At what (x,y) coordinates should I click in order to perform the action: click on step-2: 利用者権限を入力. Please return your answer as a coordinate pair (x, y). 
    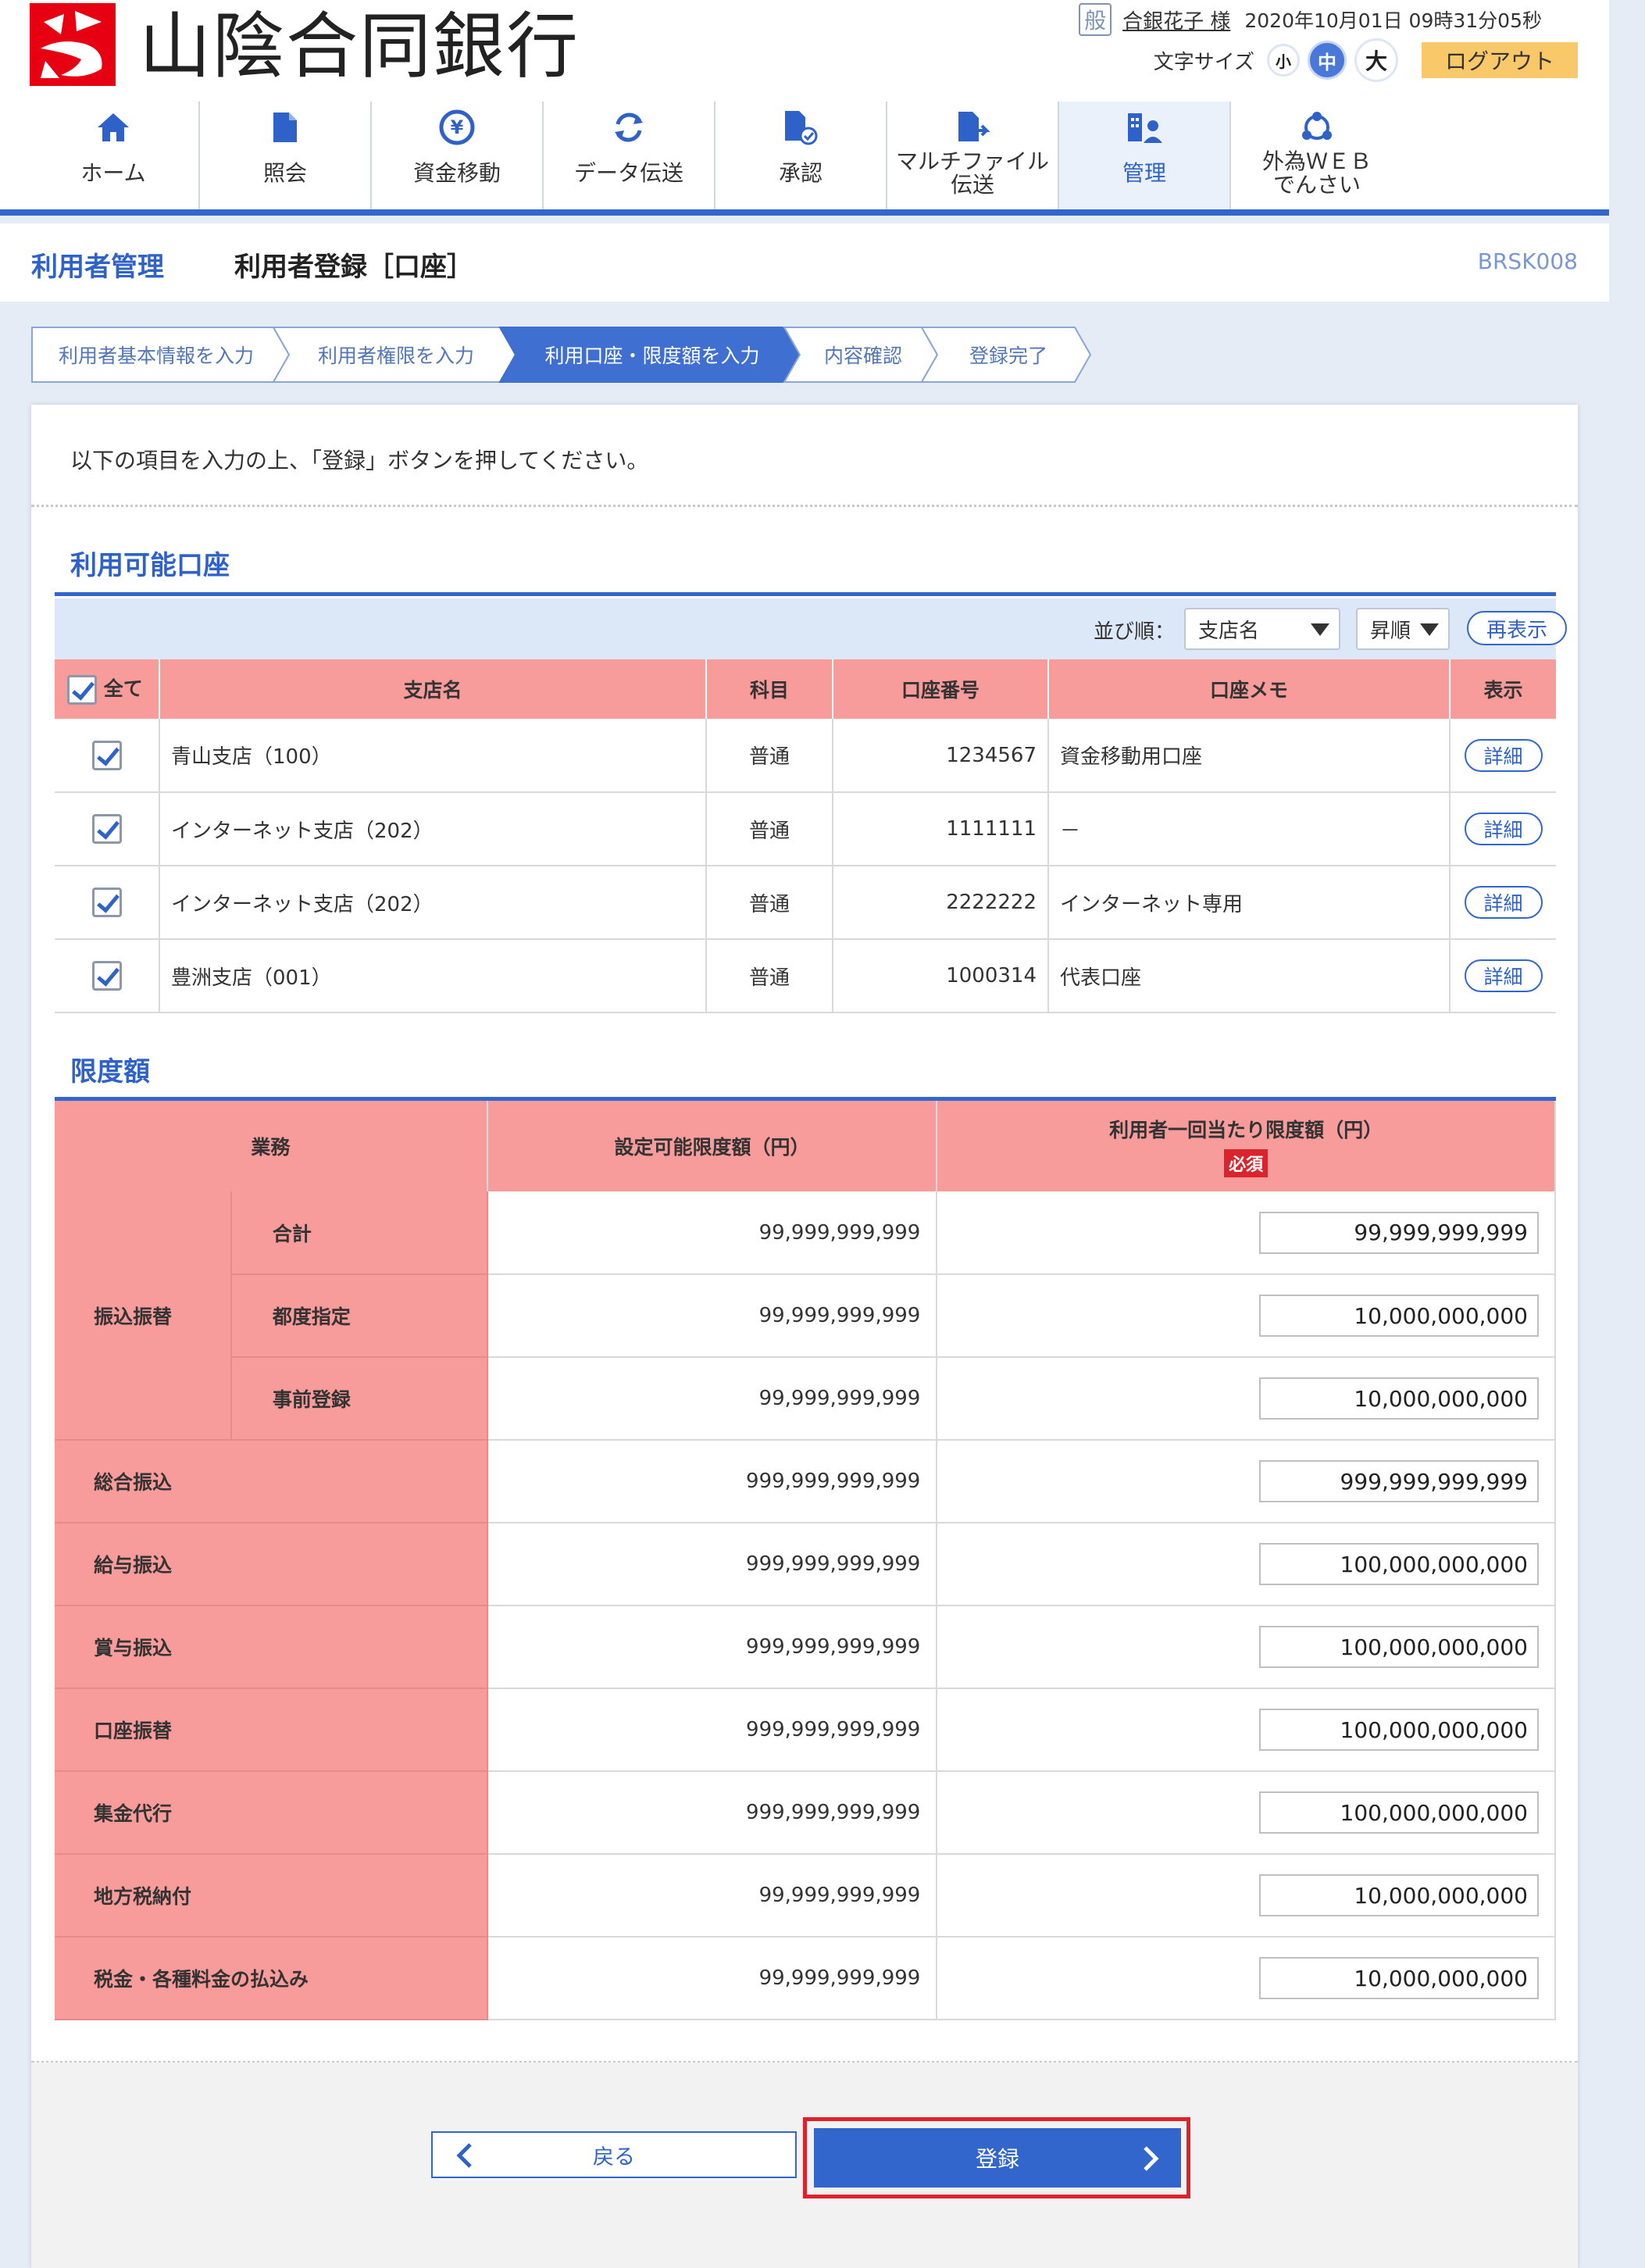
    Looking at the image, I should click on (395, 356).